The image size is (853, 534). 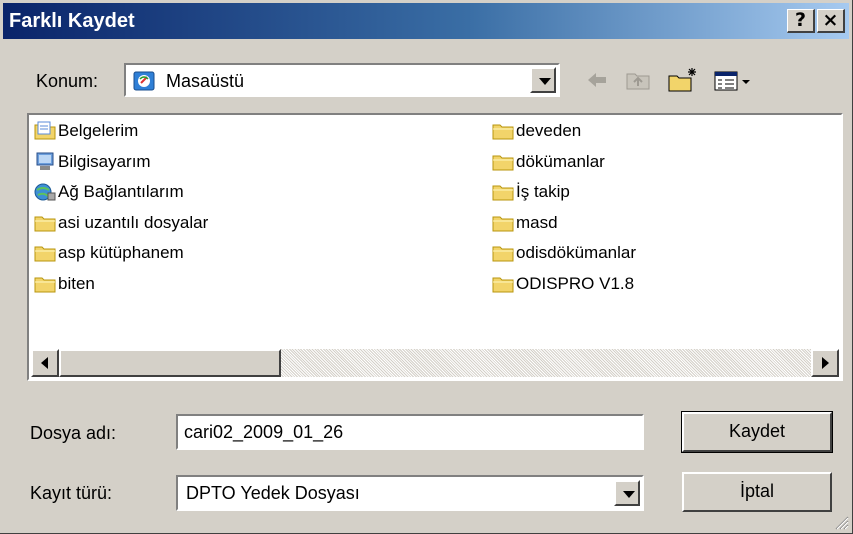 I want to click on file-item-label: Ağ Bağlantılarım, so click(x=121, y=191).